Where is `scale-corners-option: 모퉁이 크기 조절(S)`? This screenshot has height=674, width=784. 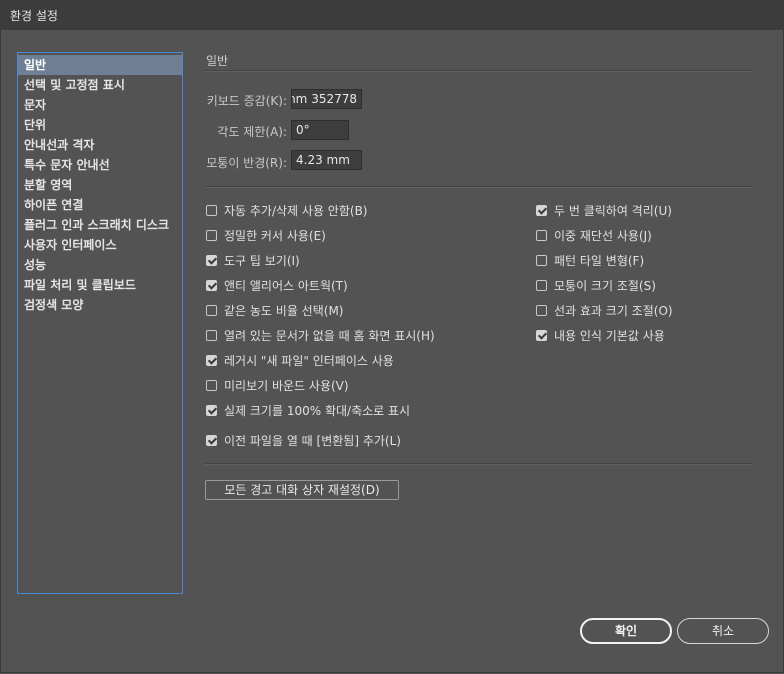
scale-corners-option: 모퉁이 크기 조절(S) is located at coordinates (596, 285).